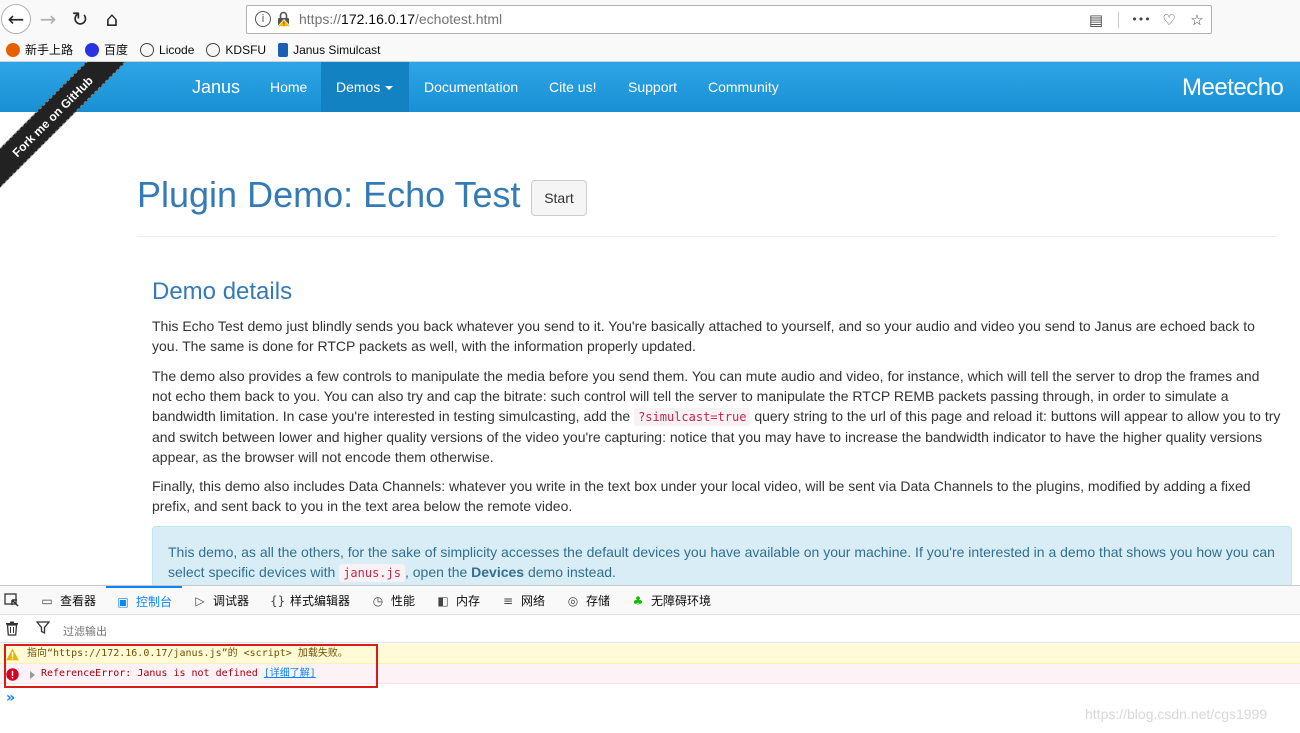 The image size is (1300, 733). What do you see at coordinates (598, 601) in the screenshot?
I see `tab-label: 存储` at bounding box center [598, 601].